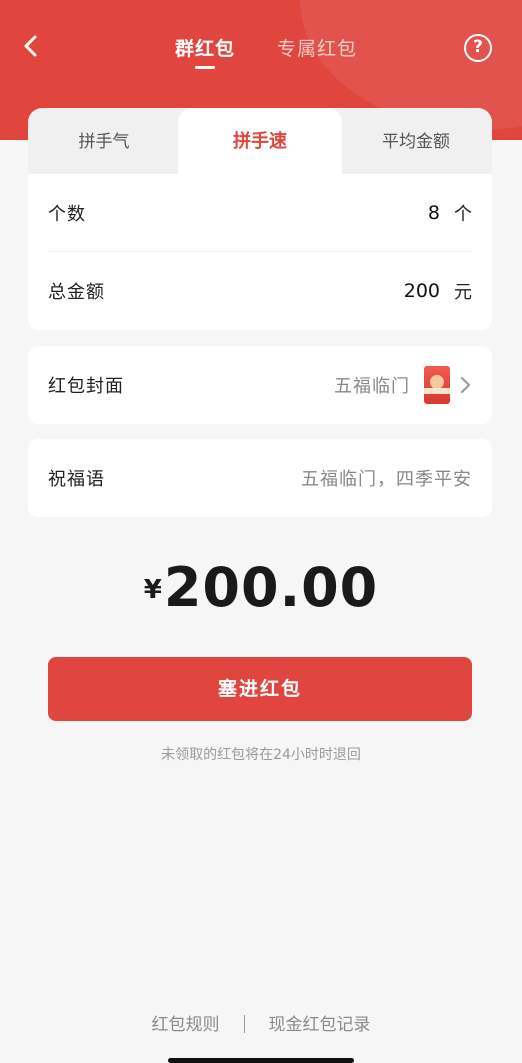 This screenshot has height=1063, width=522. Describe the element at coordinates (465, 385) in the screenshot. I see `chevron-right-icon` at that location.